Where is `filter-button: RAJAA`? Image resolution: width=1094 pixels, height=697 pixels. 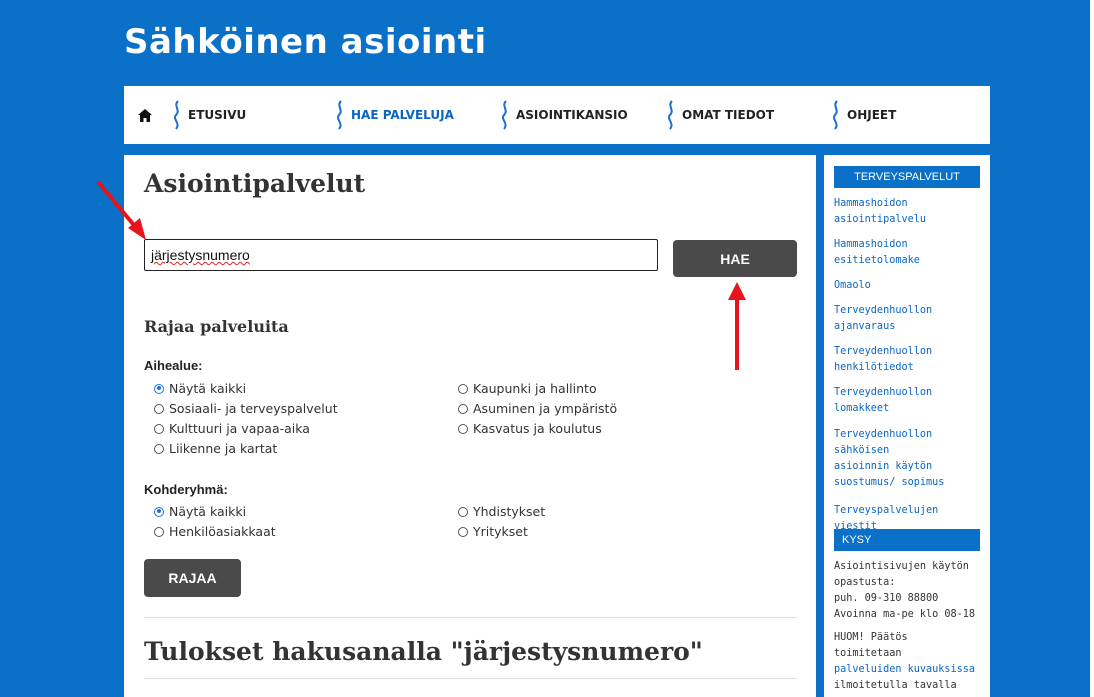
filter-button: RAJAA is located at coordinates (192, 578).